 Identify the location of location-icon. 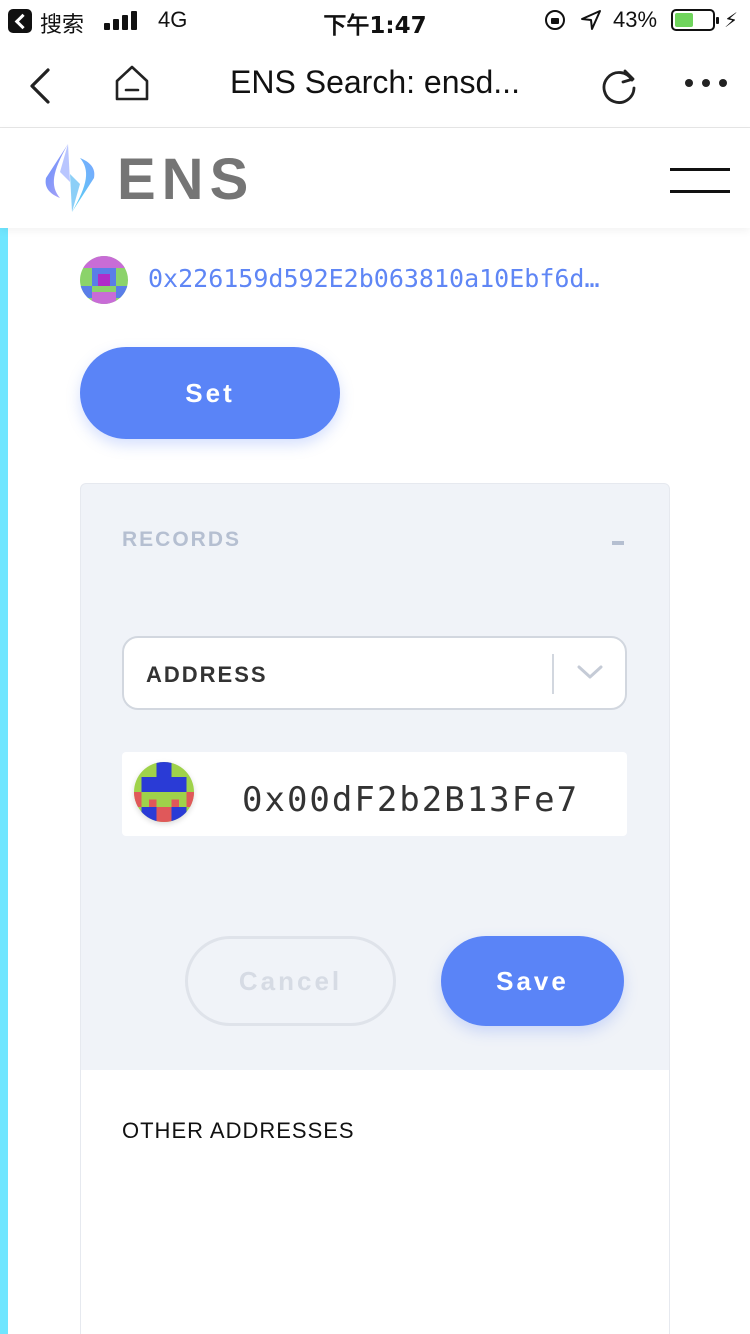
(591, 20).